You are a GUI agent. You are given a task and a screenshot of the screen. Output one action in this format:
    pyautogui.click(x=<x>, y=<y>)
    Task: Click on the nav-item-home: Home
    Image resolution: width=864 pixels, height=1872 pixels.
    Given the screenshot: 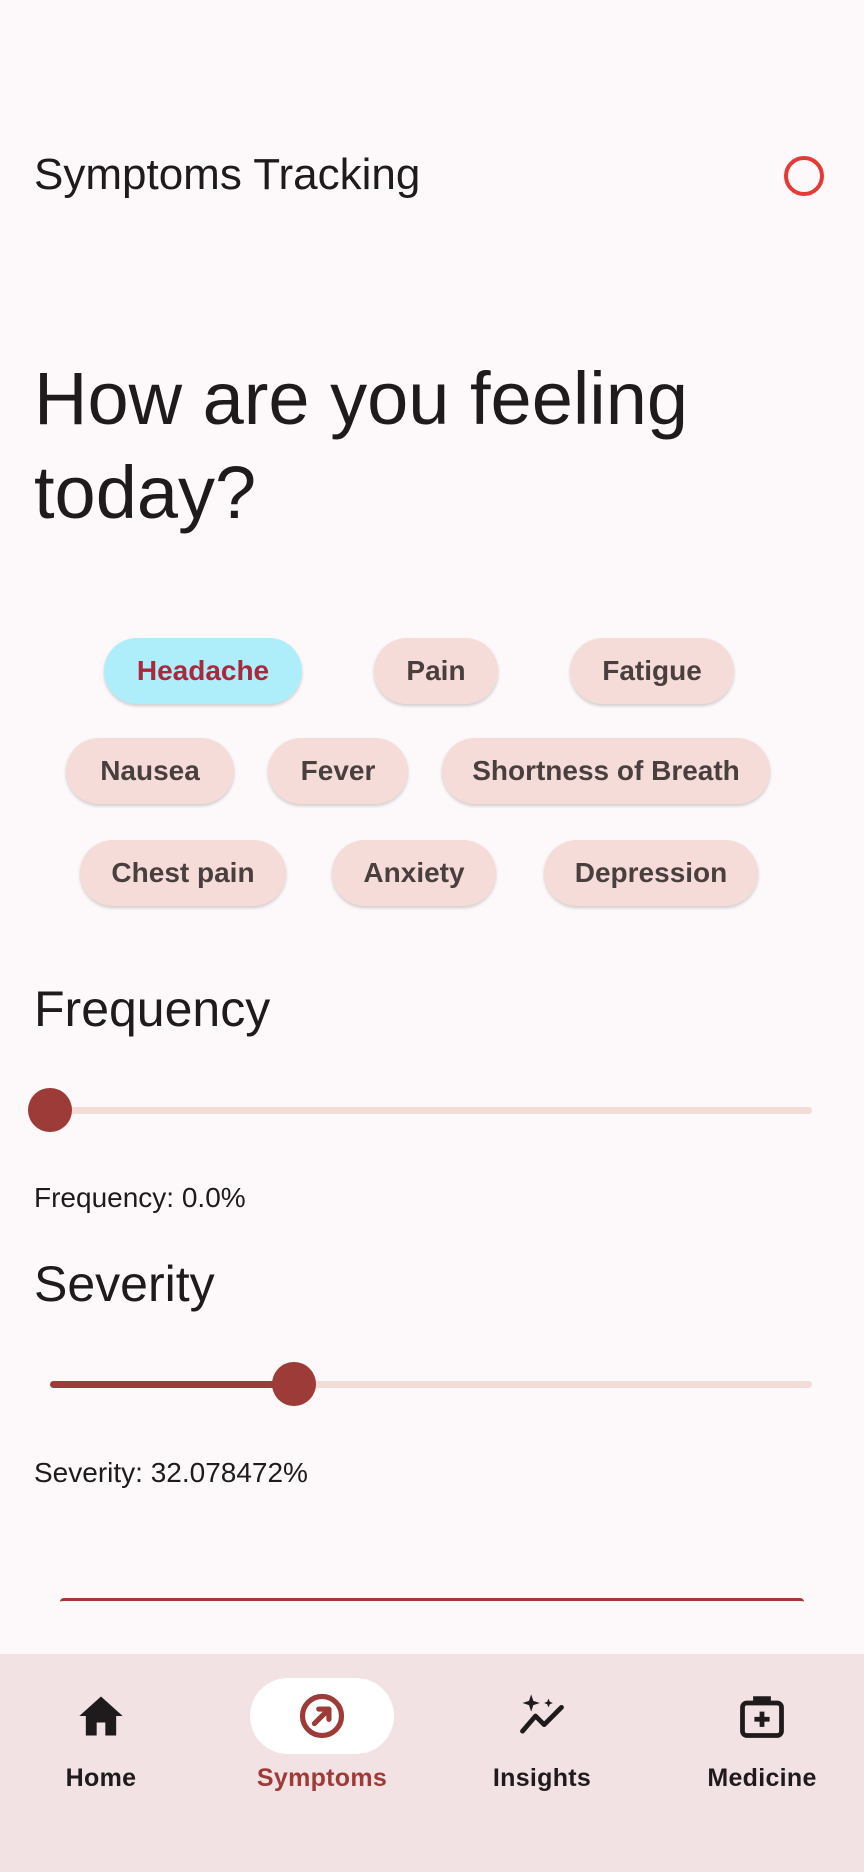 What is the action you would take?
    pyautogui.click(x=101, y=1748)
    